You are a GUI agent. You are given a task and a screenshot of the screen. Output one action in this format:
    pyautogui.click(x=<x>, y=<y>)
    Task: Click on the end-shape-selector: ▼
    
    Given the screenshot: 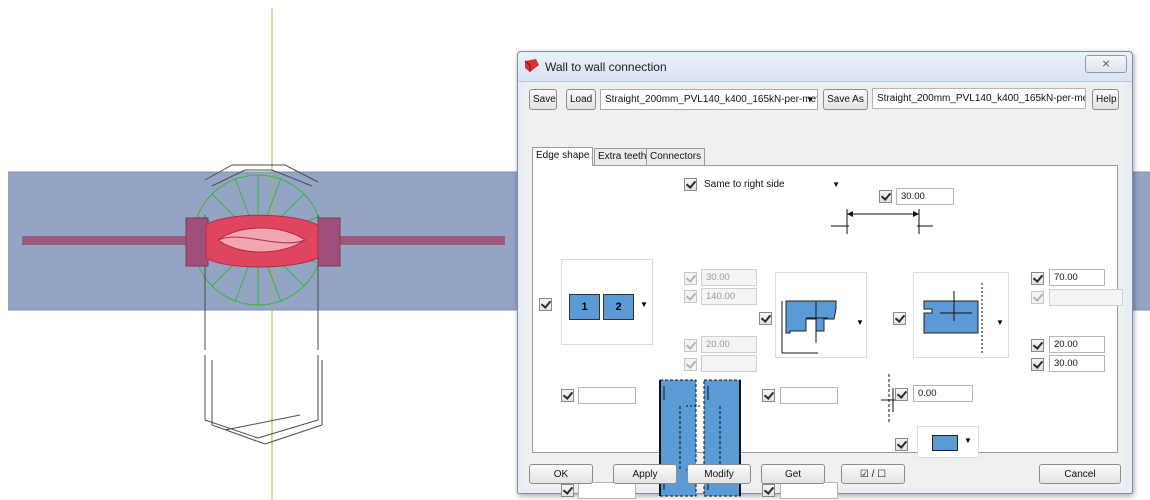 What is the action you would take?
    pyautogui.click(x=948, y=442)
    